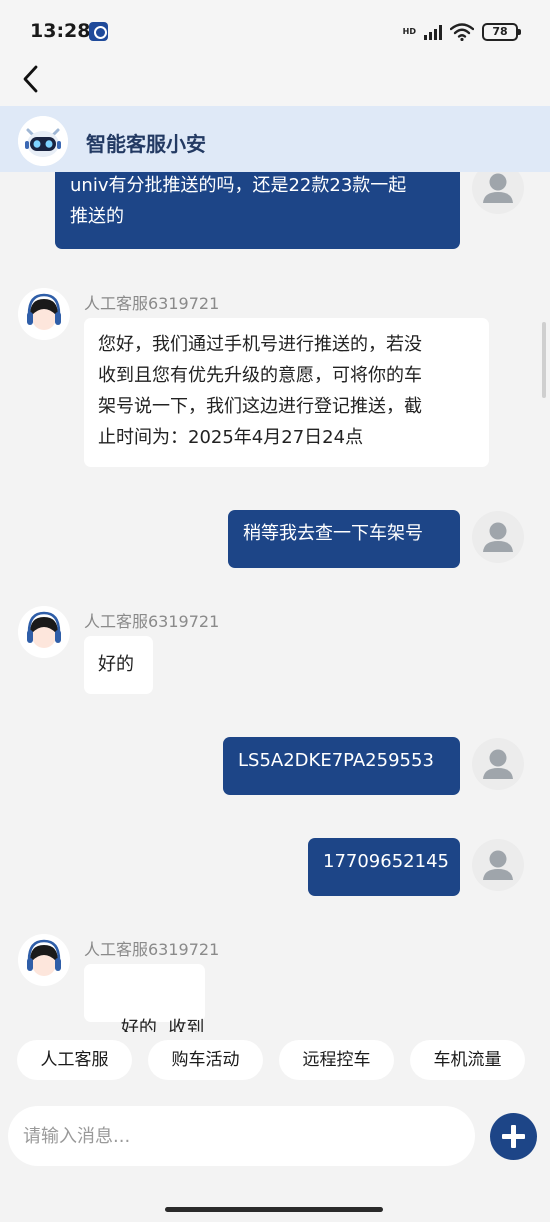 The width and height of the screenshot is (550, 1222). What do you see at coordinates (336, 1060) in the screenshot?
I see `quick-reply-chip: 远程控车` at bounding box center [336, 1060].